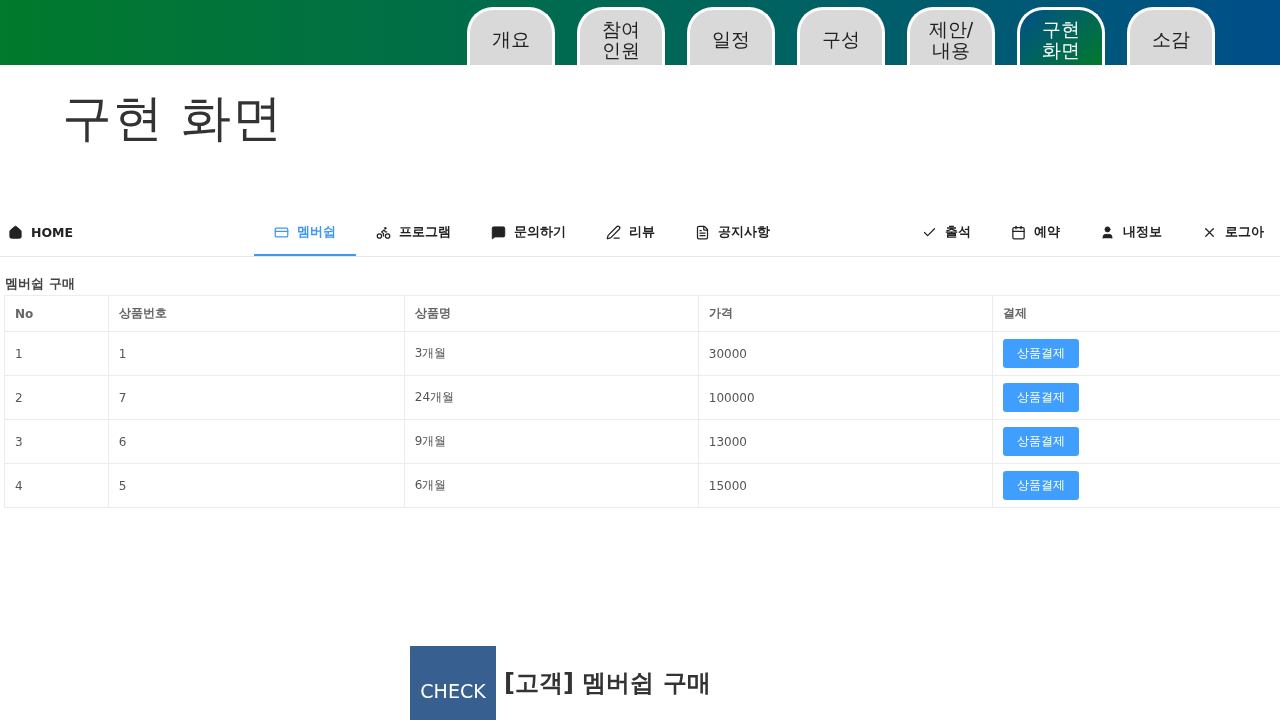 The height and width of the screenshot is (720, 1280). What do you see at coordinates (15, 232) in the screenshot?
I see `home-icon` at bounding box center [15, 232].